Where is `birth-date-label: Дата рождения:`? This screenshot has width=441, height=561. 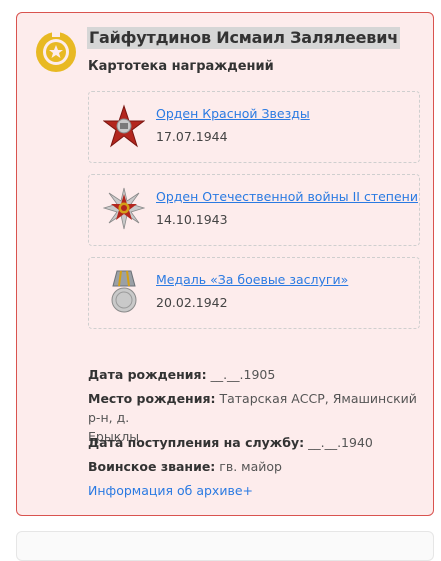 birth-date-label: Дата рождения: is located at coordinates (147, 374).